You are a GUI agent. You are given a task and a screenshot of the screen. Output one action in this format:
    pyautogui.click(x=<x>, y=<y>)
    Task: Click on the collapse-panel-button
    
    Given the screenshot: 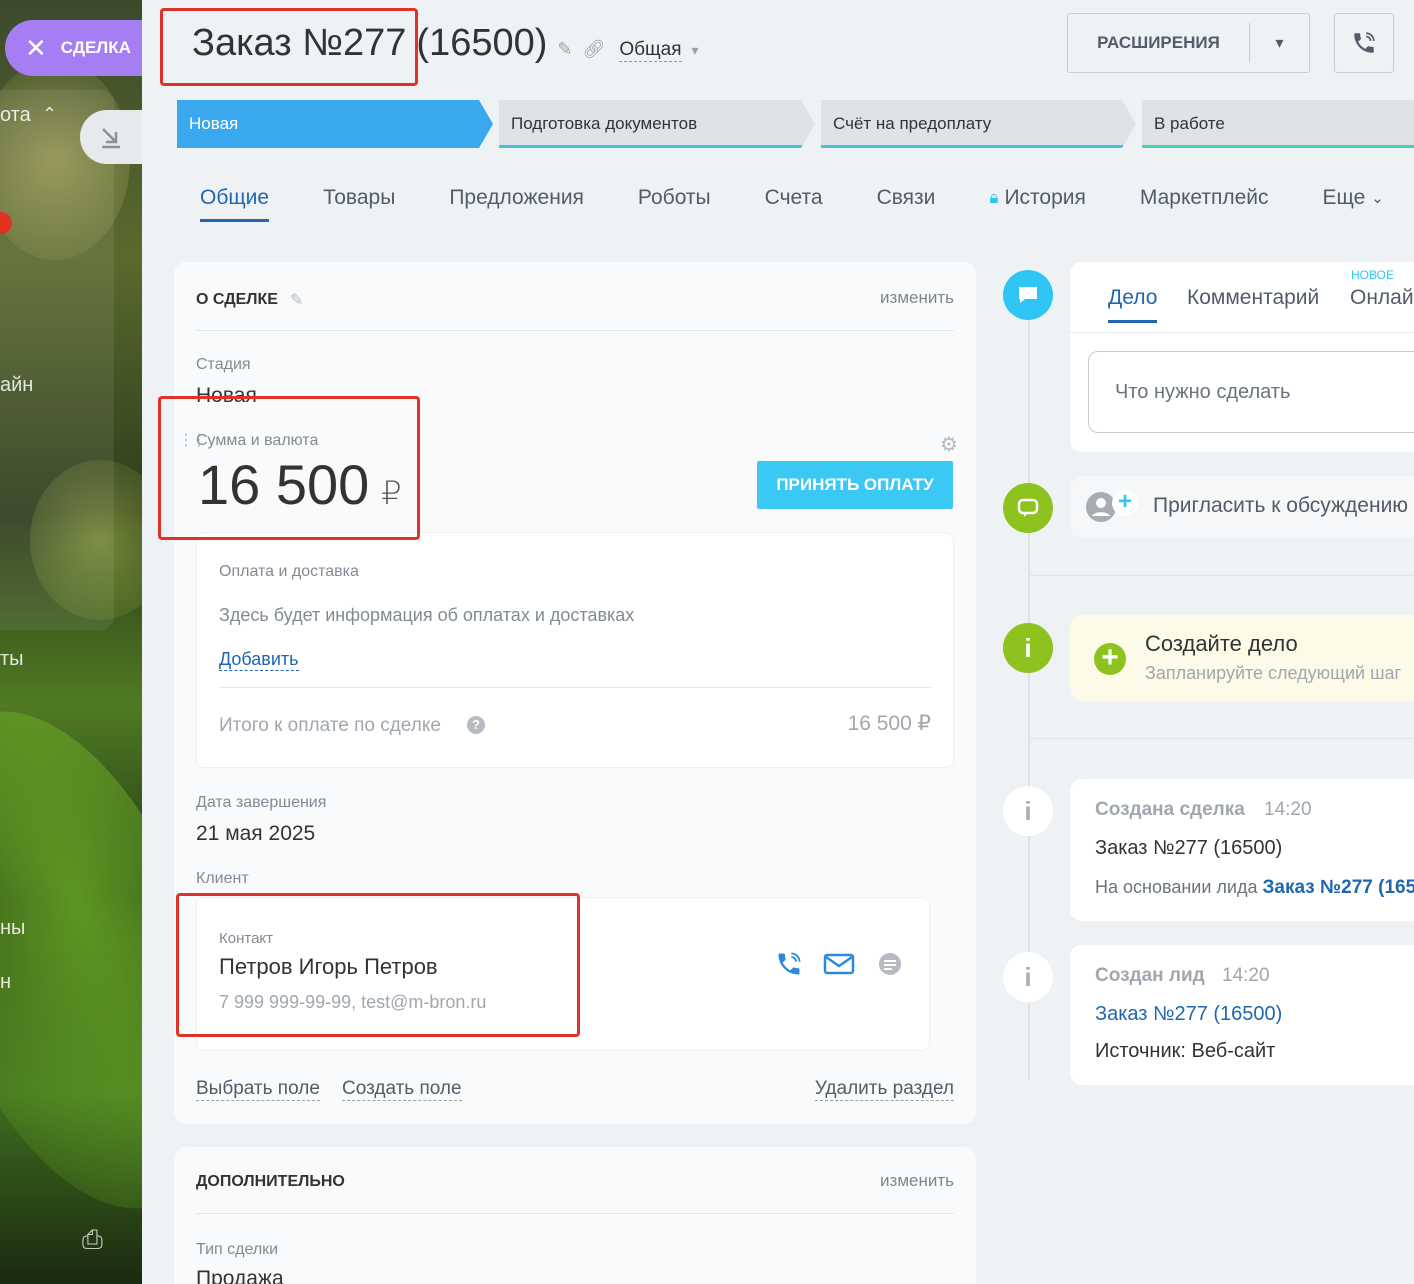 What is the action you would take?
    pyautogui.click(x=111, y=137)
    